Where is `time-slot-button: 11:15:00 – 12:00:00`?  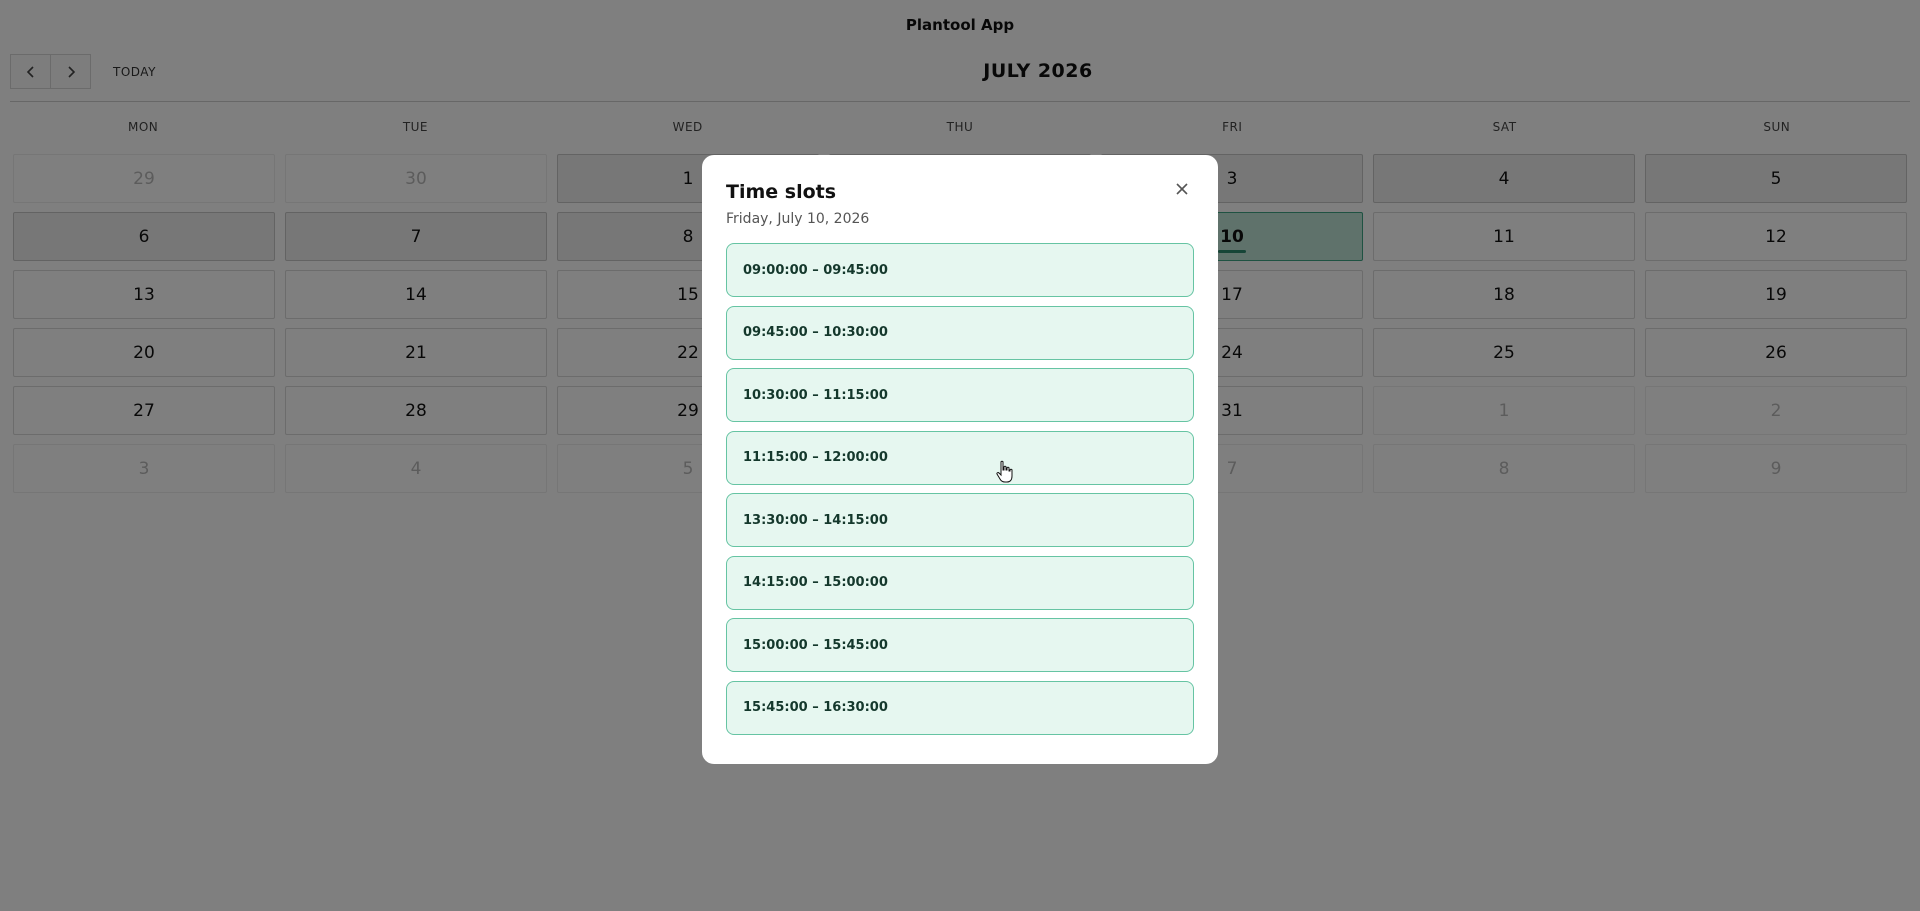
time-slot-button: 11:15:00 – 12:00:00 is located at coordinates (960, 457).